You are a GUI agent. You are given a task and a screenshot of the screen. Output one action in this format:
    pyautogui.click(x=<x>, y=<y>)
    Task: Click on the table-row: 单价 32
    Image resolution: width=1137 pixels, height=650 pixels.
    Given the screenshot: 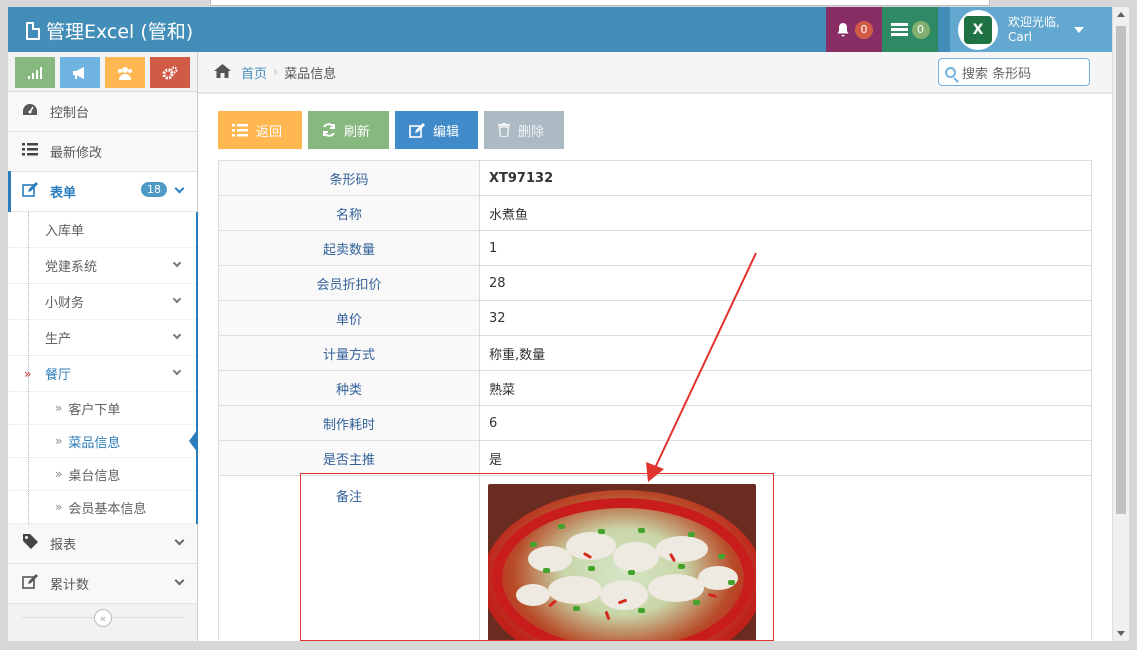 What is the action you would take?
    pyautogui.click(x=655, y=318)
    